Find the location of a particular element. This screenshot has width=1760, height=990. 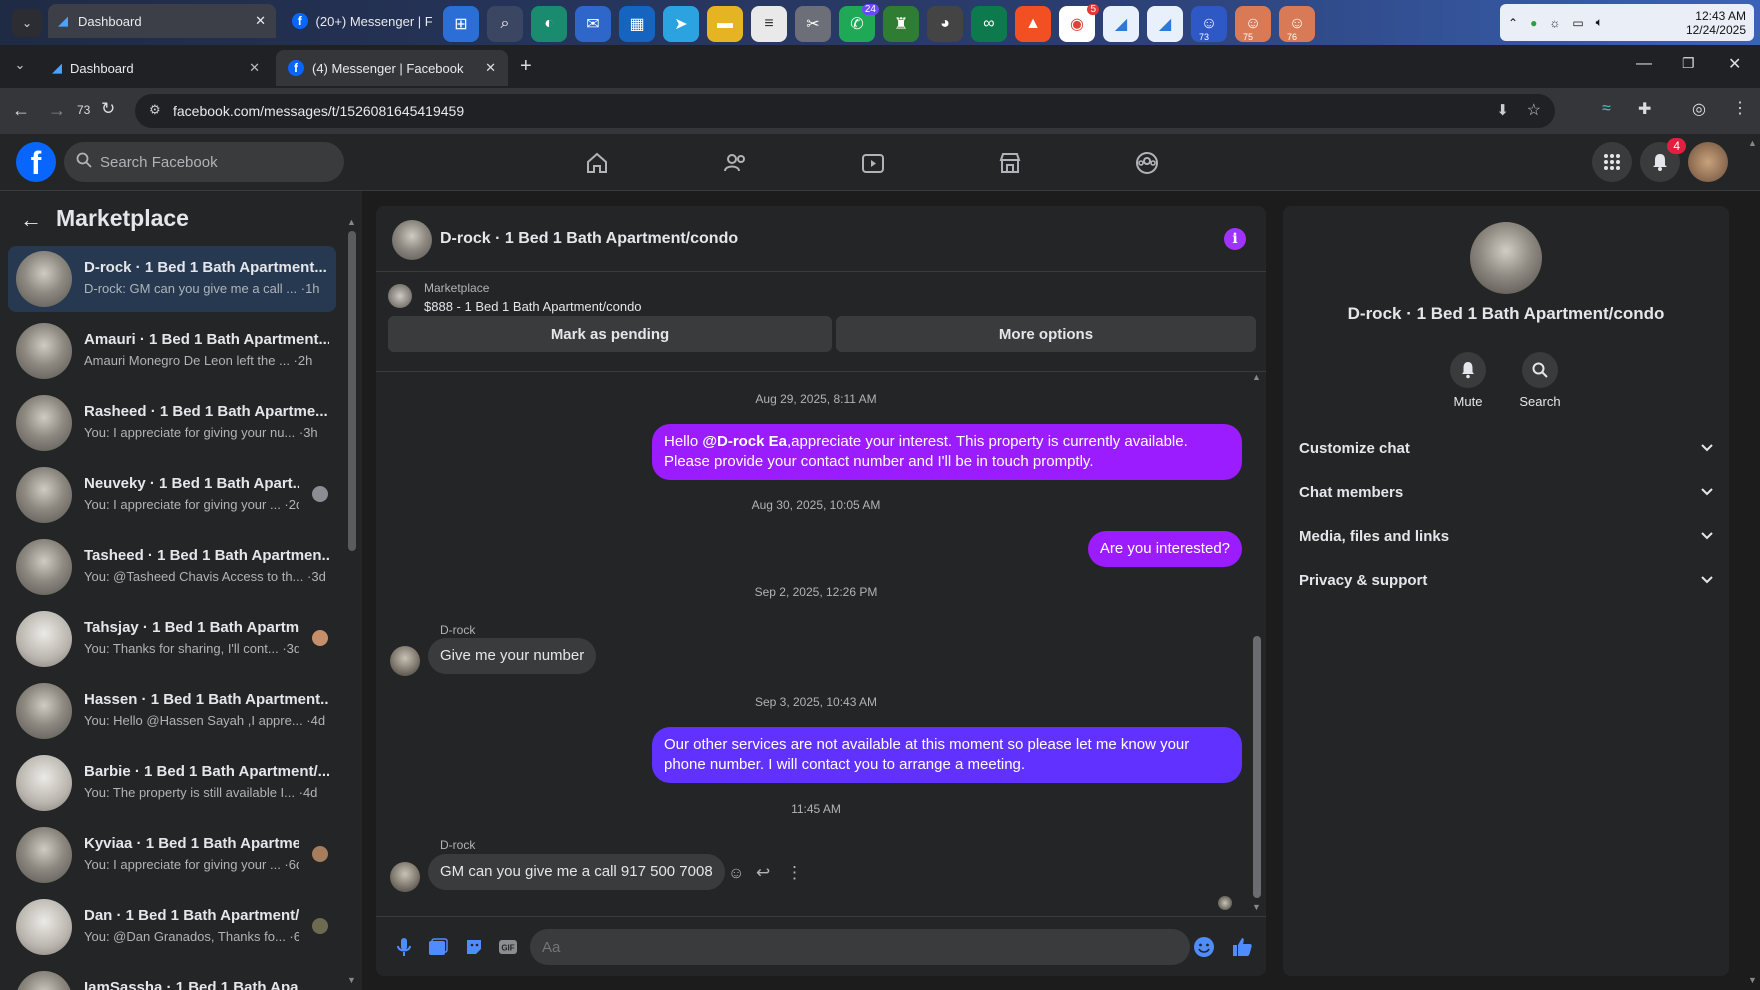

outgoing-message: Are you interested? is located at coordinates (1164, 549).